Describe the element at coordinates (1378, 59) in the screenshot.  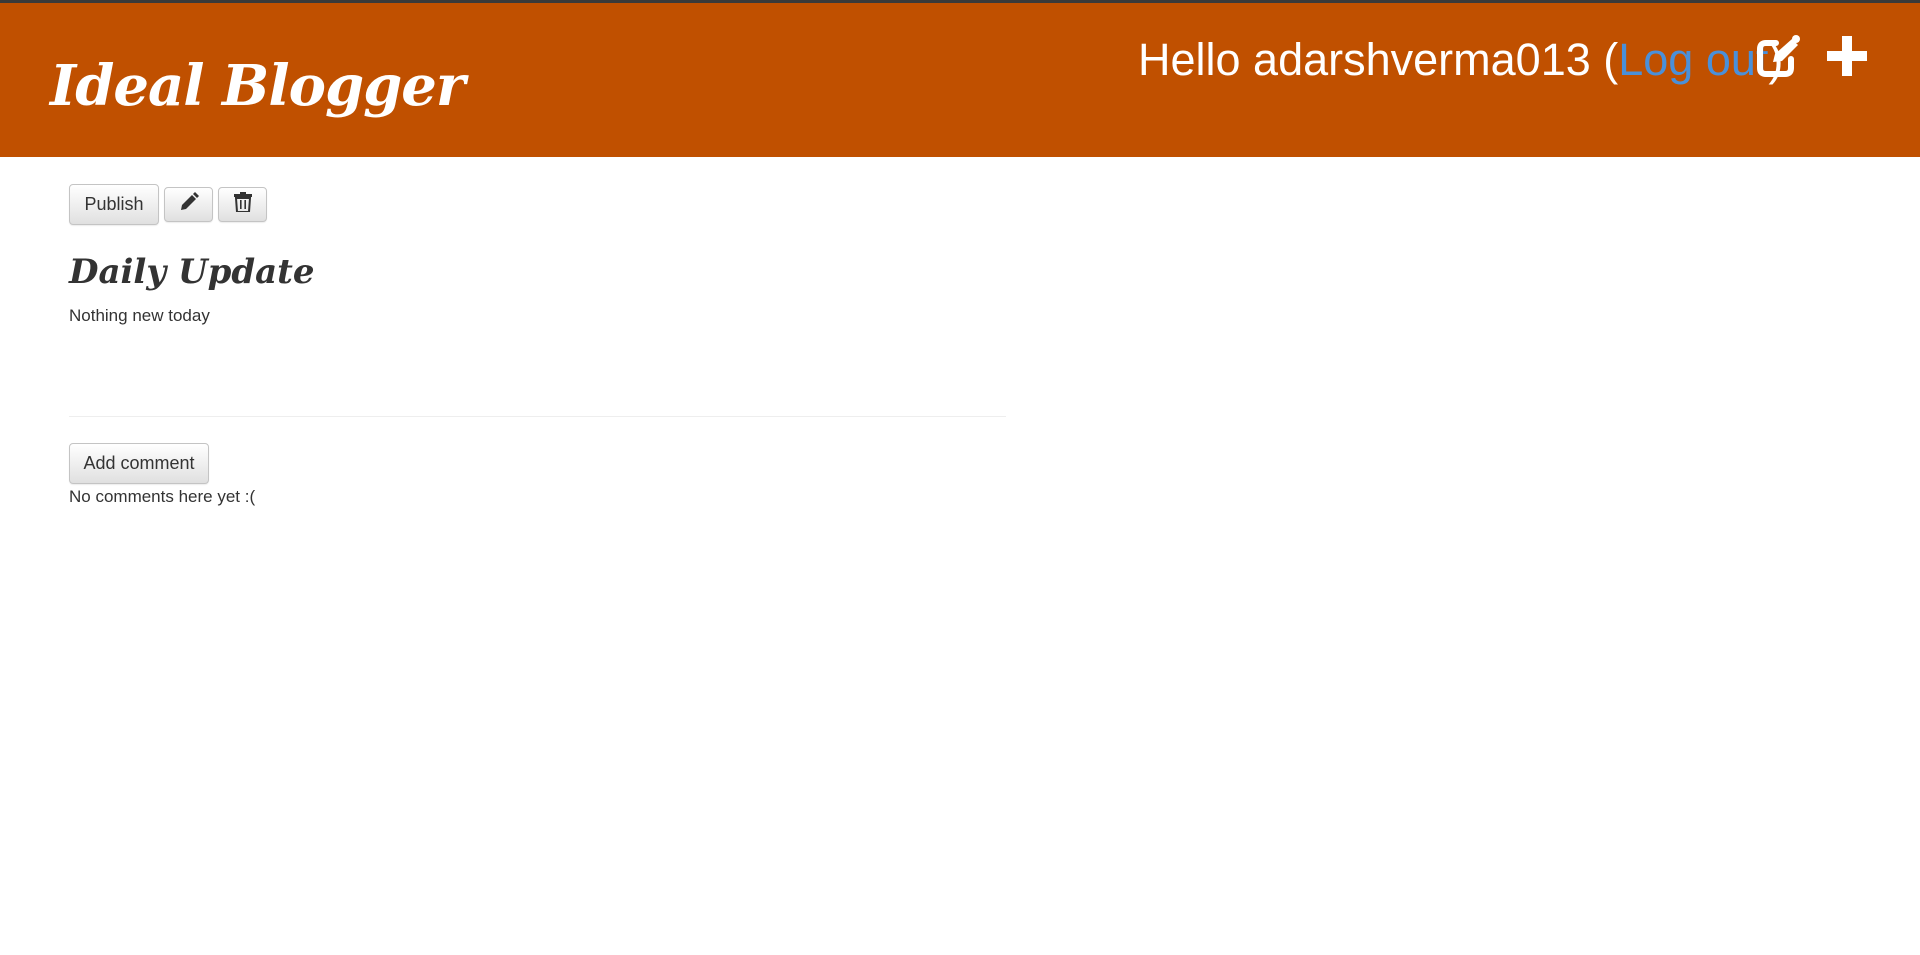
I see `greeting-prefix: Hello adarshverma013 (` at that location.